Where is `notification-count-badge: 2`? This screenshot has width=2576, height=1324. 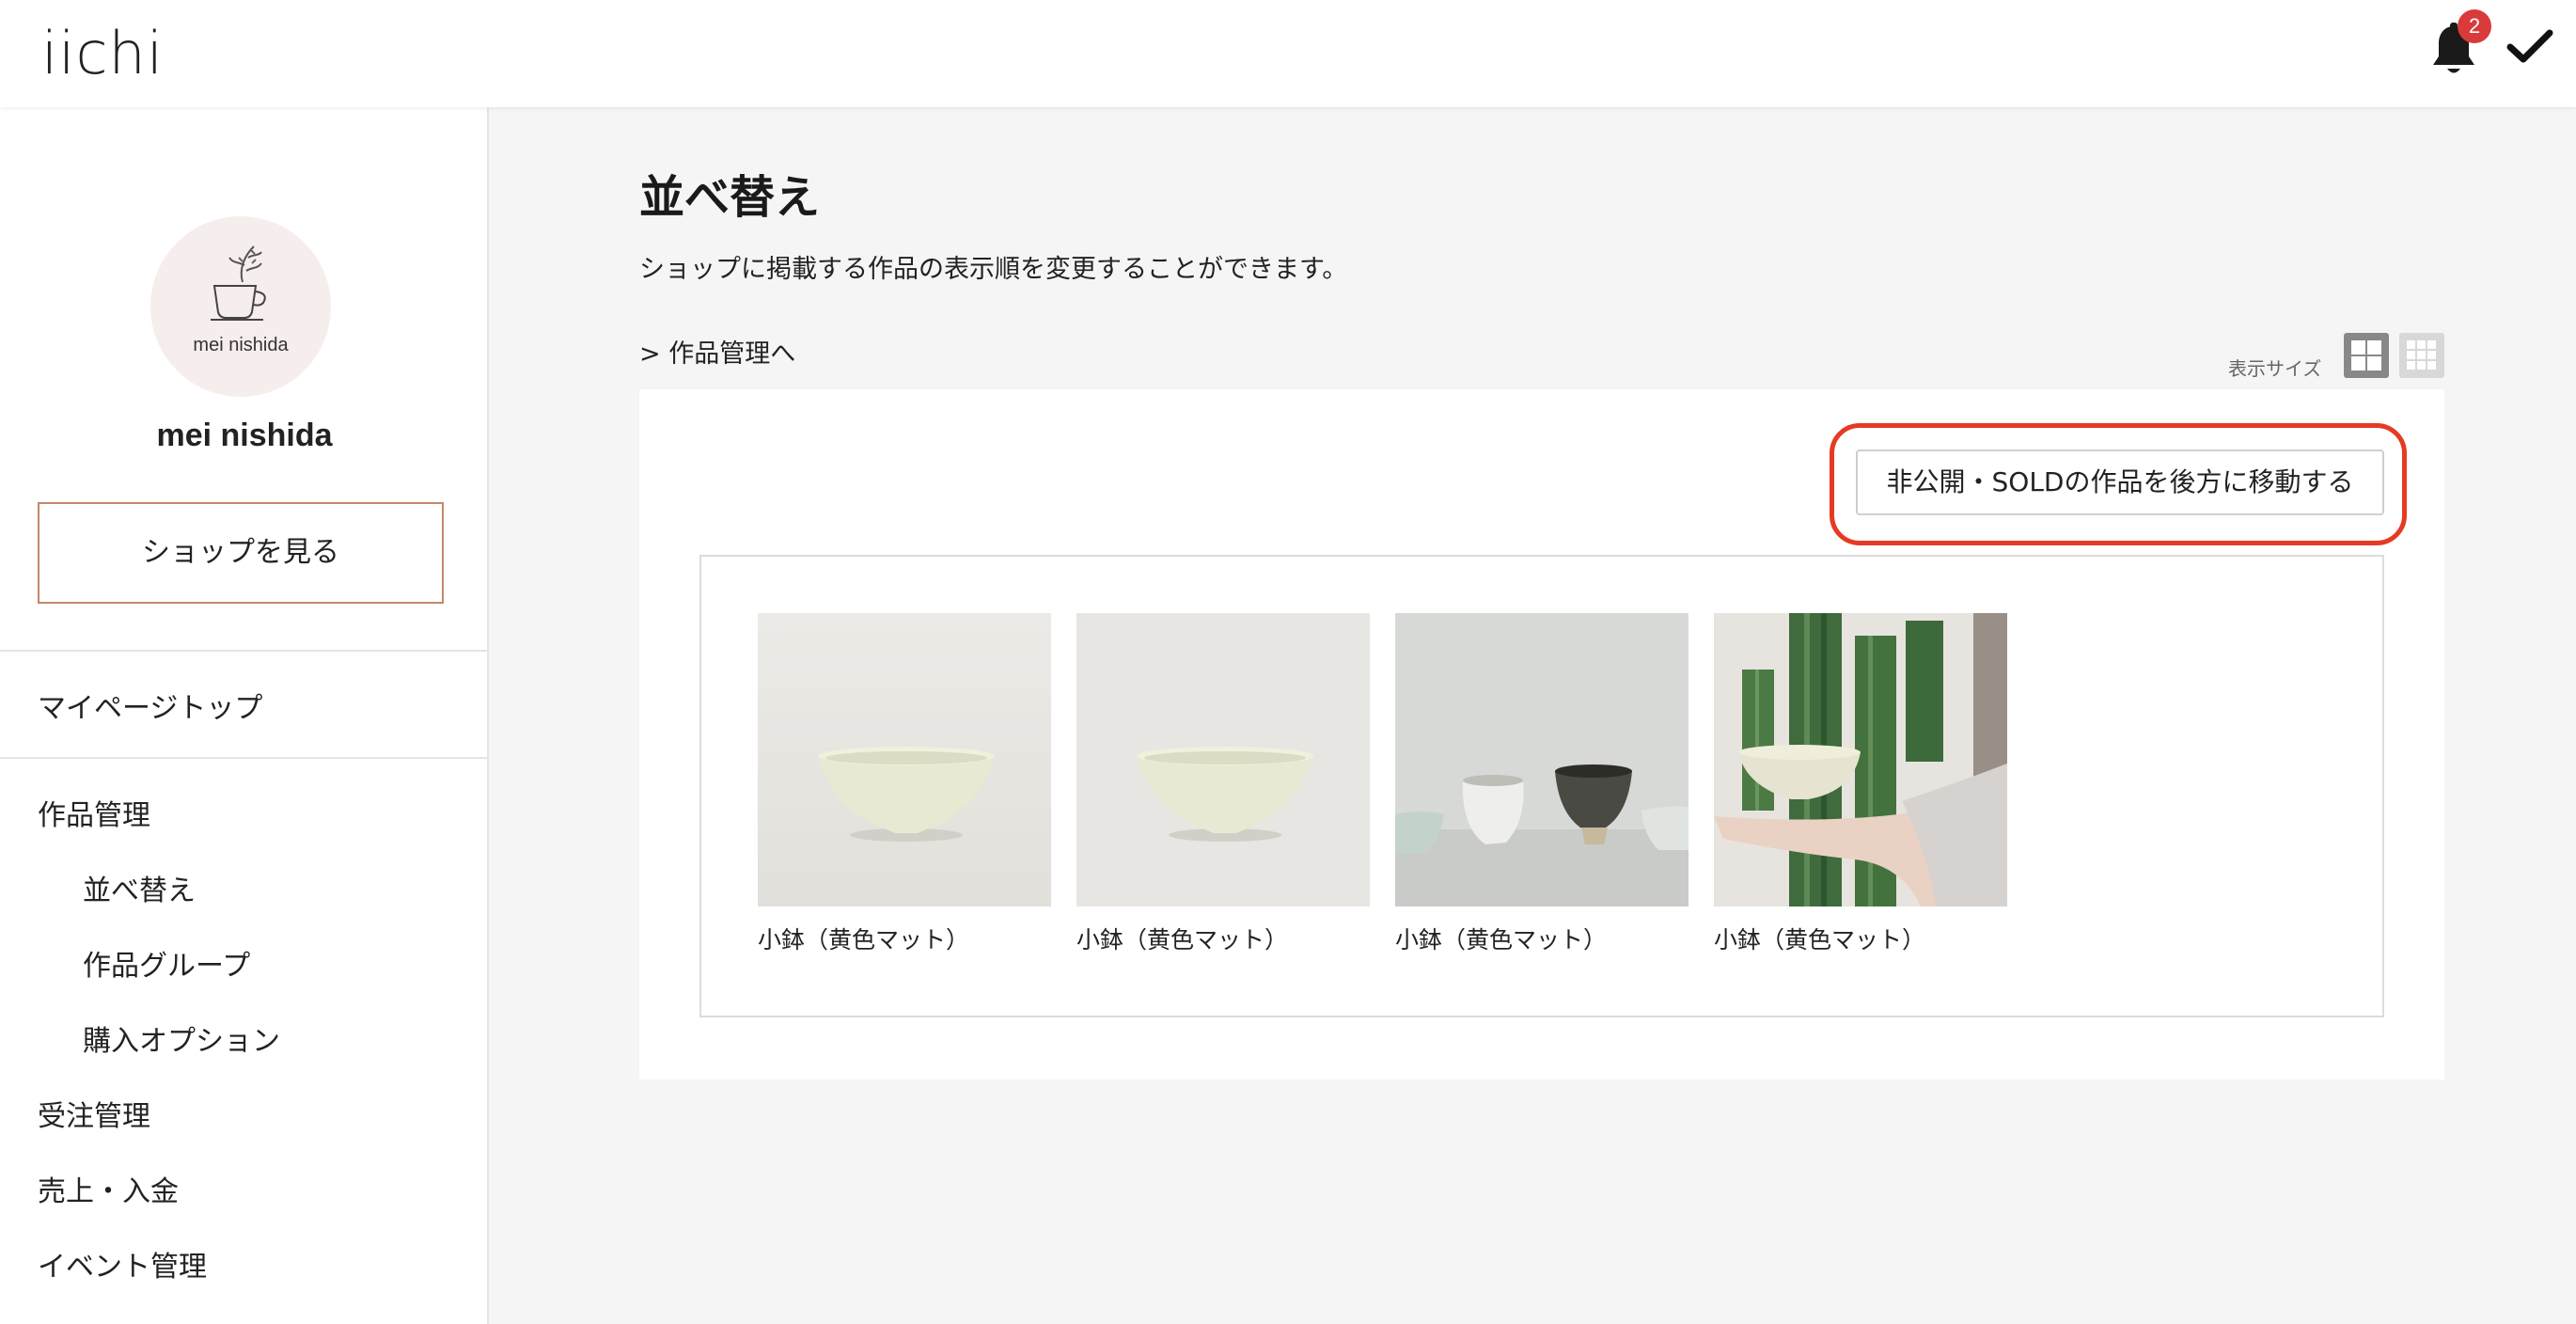 notification-count-badge: 2 is located at coordinates (2474, 26).